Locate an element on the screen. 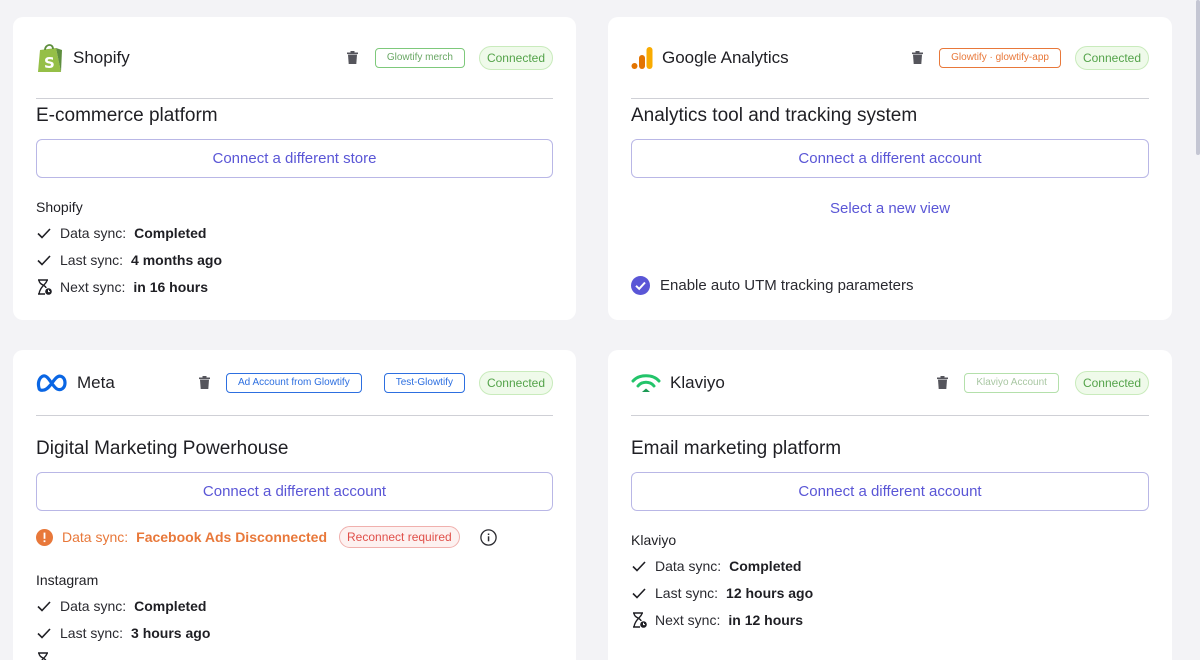  reconnect-required-badge: Reconnect required is located at coordinates (399, 537).